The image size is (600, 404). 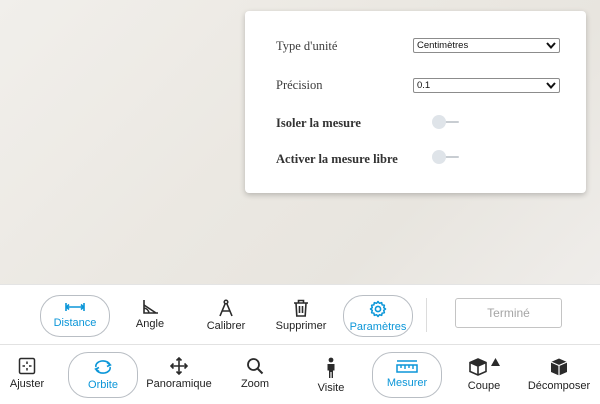 What do you see at coordinates (486, 85) in the screenshot?
I see `precision-select: 0.1` at bounding box center [486, 85].